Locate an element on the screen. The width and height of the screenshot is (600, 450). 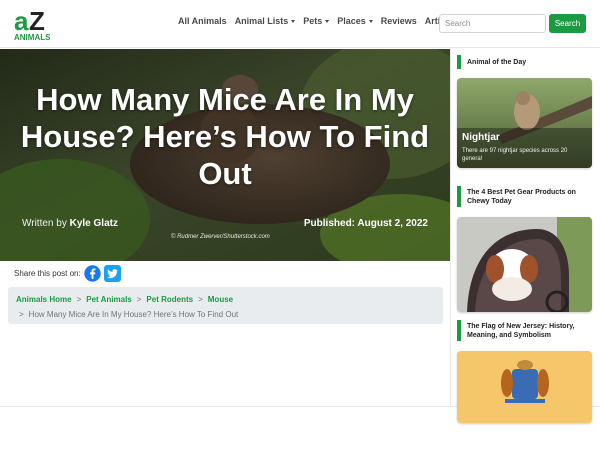
byline: Written by Kyle Glatz is located at coordinates (70, 223).